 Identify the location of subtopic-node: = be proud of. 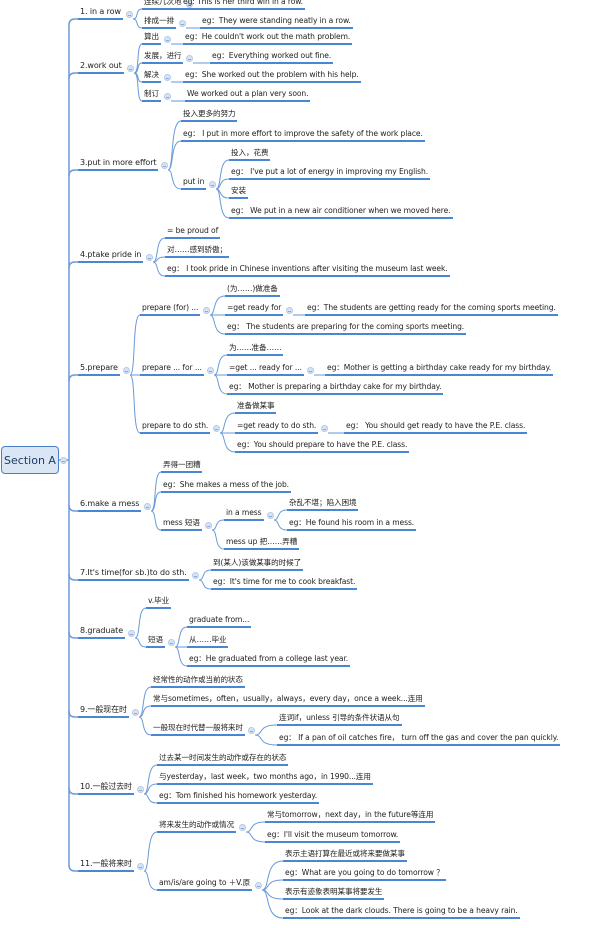
(193, 232).